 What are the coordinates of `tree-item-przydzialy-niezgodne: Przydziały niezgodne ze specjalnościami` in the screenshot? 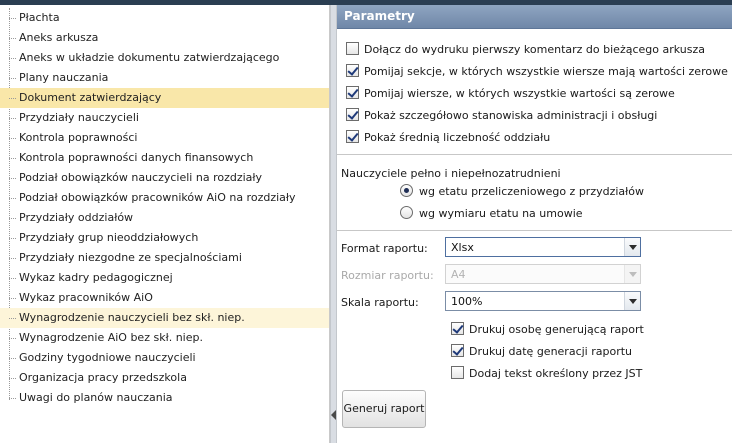 It's located at (164, 258).